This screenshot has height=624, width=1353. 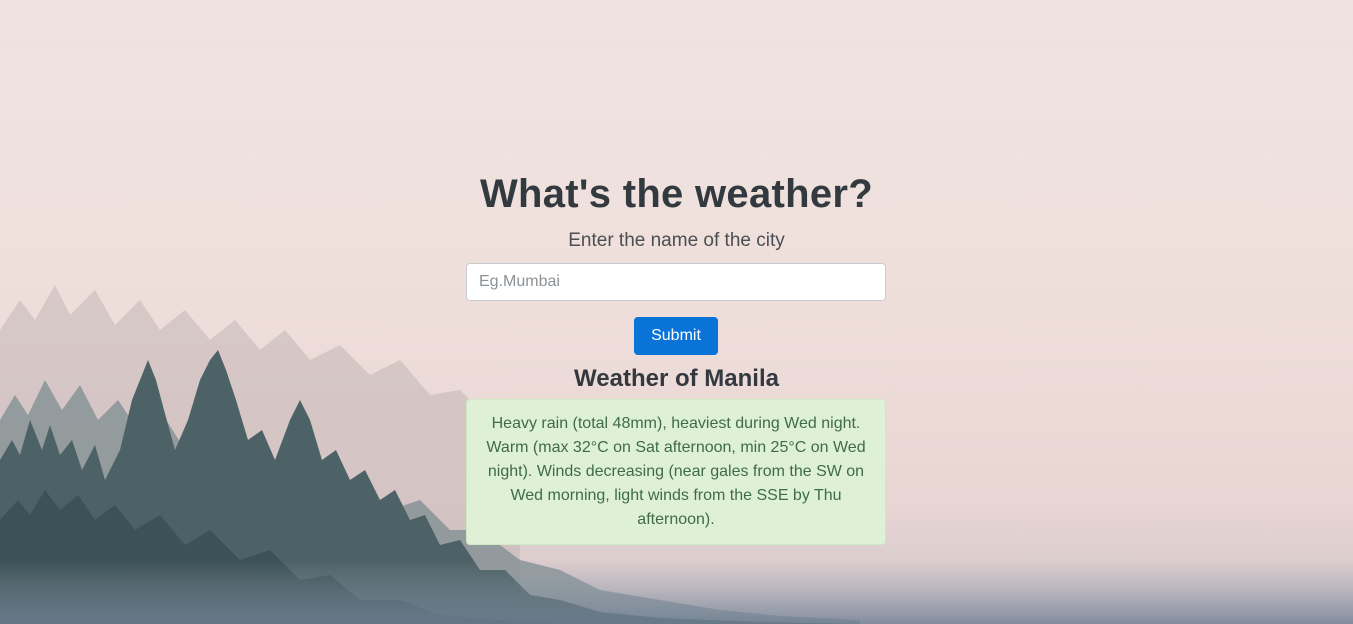 I want to click on page-subtitle: Enter the name of the city, so click(x=676, y=240).